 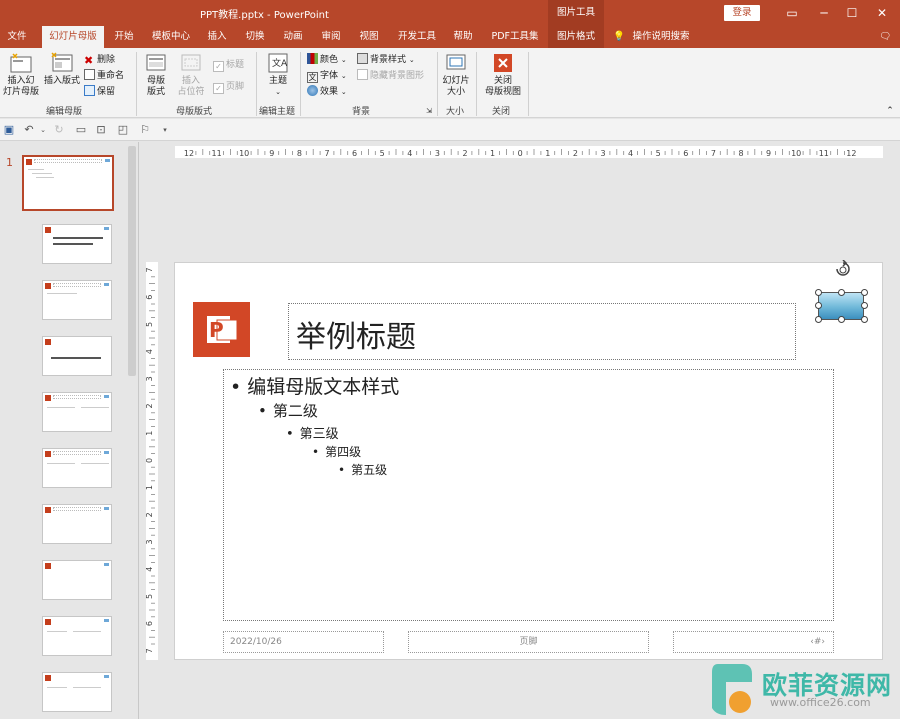 I want to click on svg-text: 文A, so click(x=280, y=63).